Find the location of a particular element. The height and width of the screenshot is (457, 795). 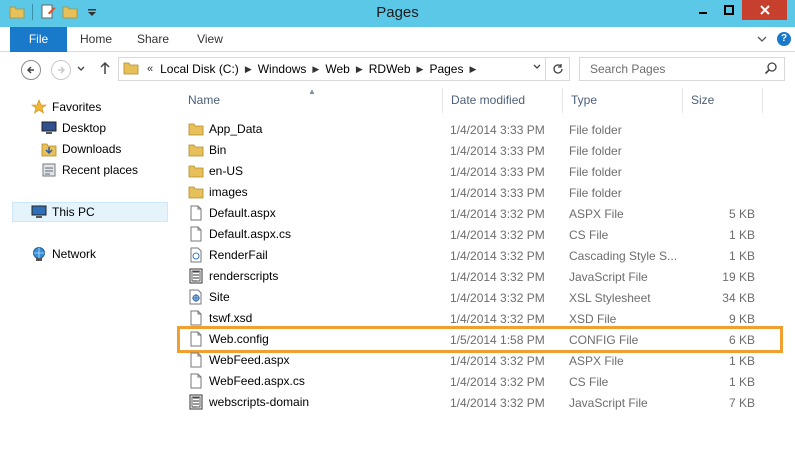

file-name: WebFeed.aspx is located at coordinates (249, 360).